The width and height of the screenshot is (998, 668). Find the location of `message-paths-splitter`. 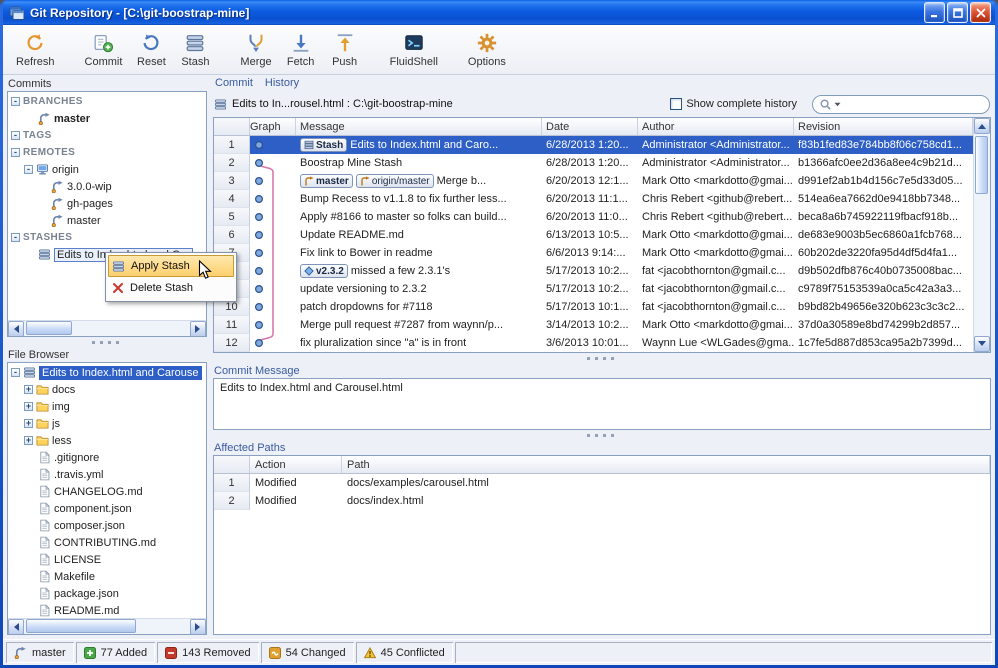

message-paths-splitter is located at coordinates (602, 435).